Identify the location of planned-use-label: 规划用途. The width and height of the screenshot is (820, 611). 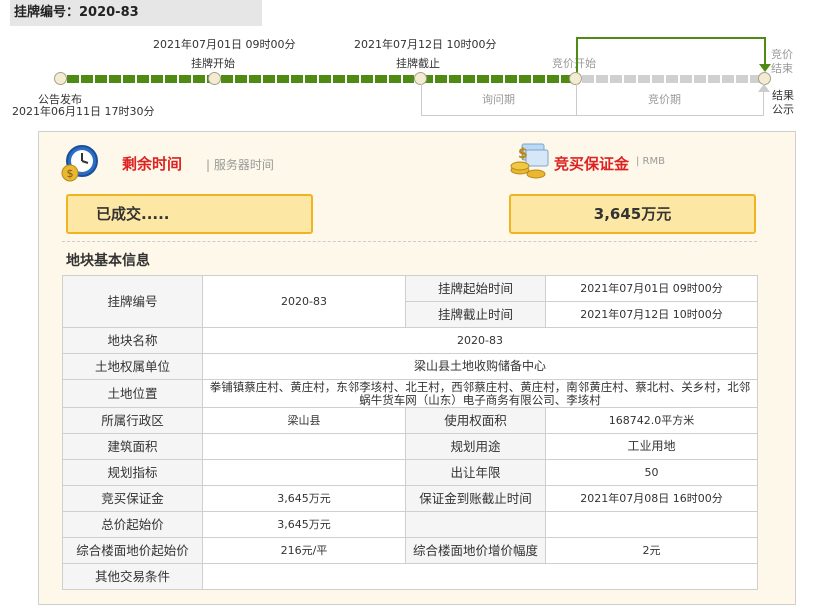
(475, 446).